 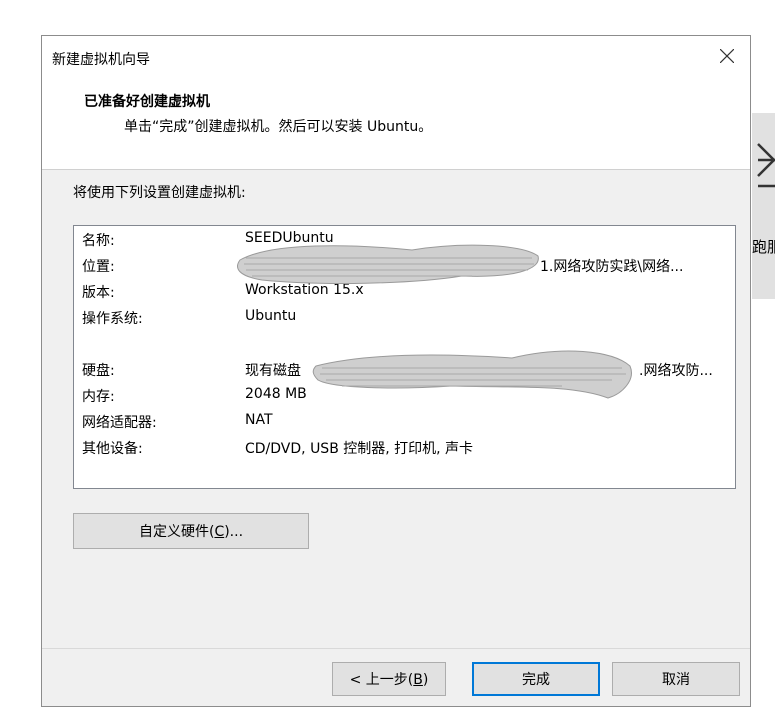 I want to click on summary-value: CD/DVD, USB 控制器, 打印机, 声卡, so click(x=359, y=449).